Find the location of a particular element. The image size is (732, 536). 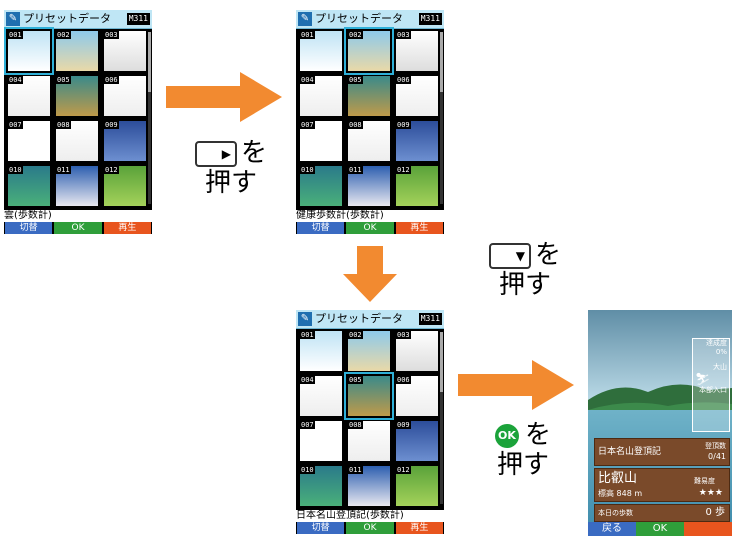

thumbnail-number: 003 is located at coordinates (403, 335).